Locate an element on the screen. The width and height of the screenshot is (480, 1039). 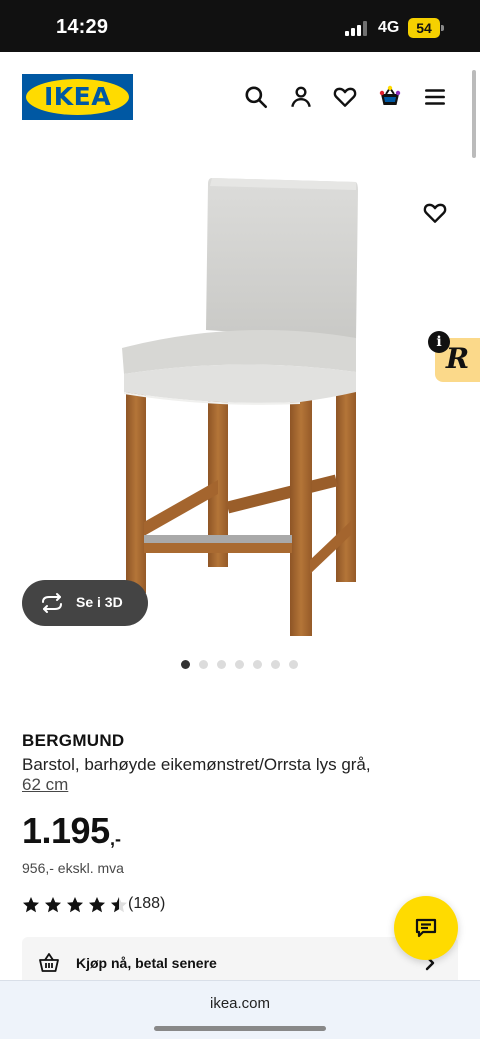
price-suffix: ,- is located at coordinates (115, 839).